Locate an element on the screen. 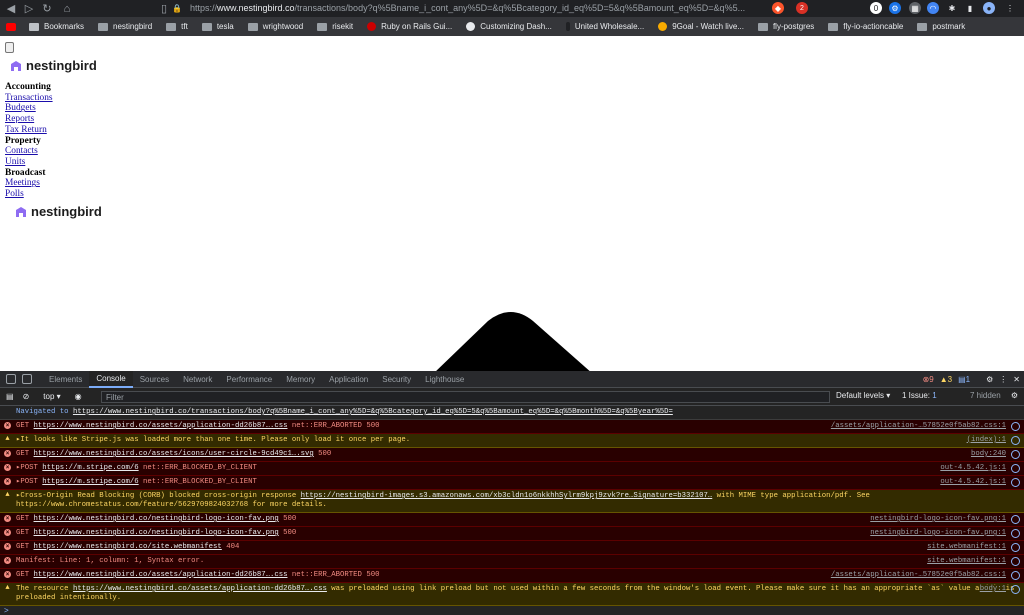 The width and height of the screenshot is (1024, 615). tab-elements: Elements is located at coordinates (65, 379).